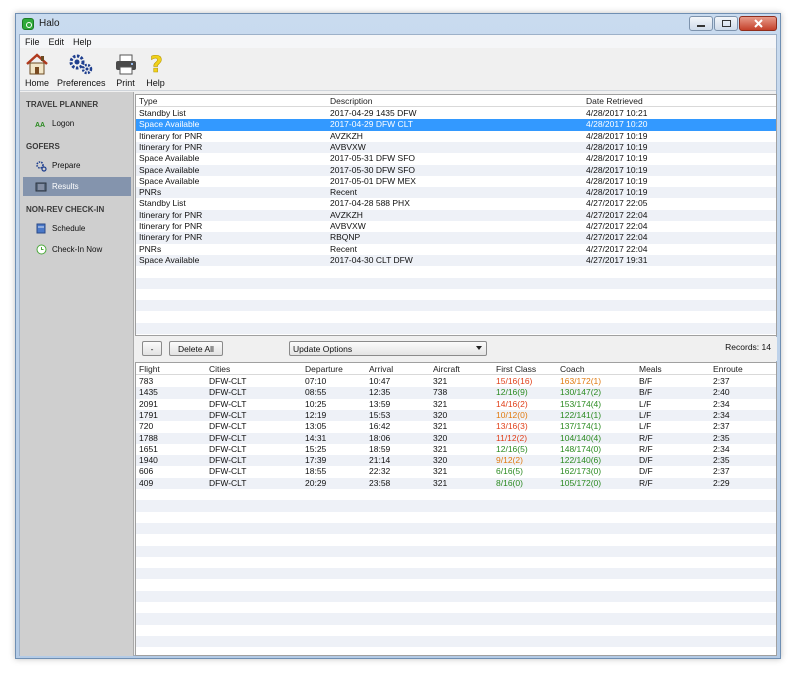 This screenshot has width=800, height=673. Describe the element at coordinates (701, 23) in the screenshot. I see `minimize-button` at that location.